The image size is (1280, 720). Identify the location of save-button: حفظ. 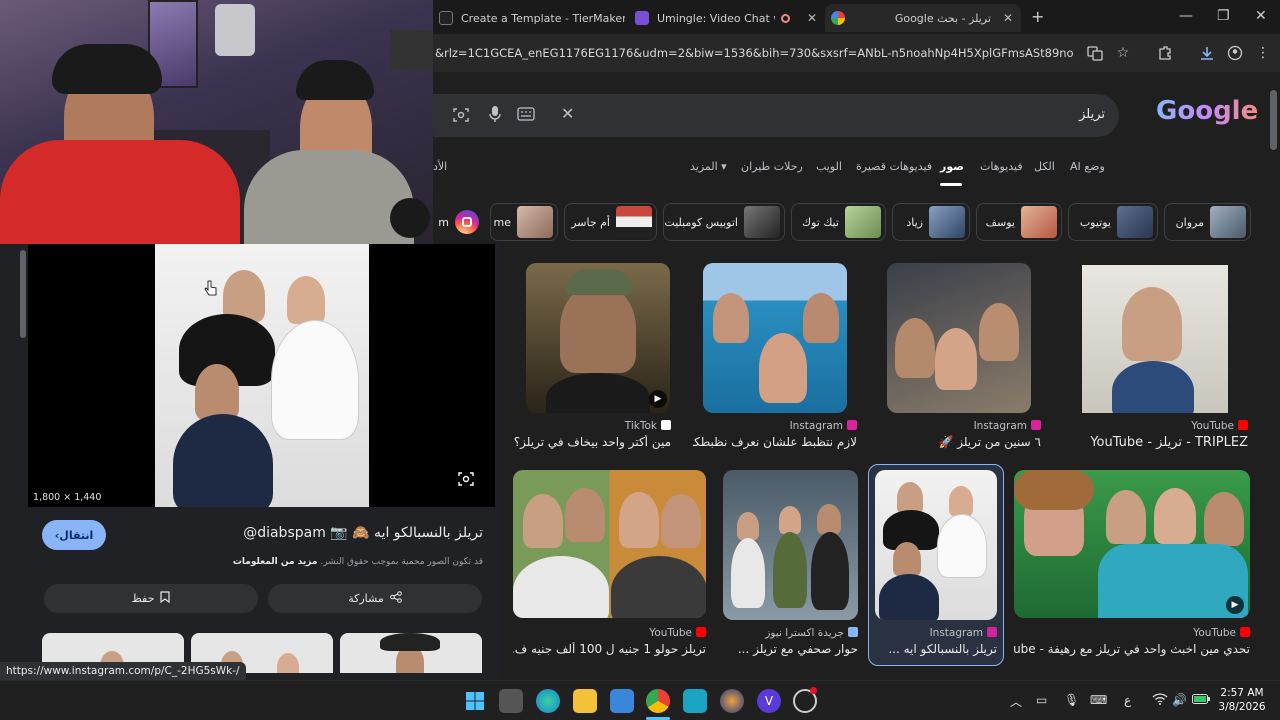
(151, 598).